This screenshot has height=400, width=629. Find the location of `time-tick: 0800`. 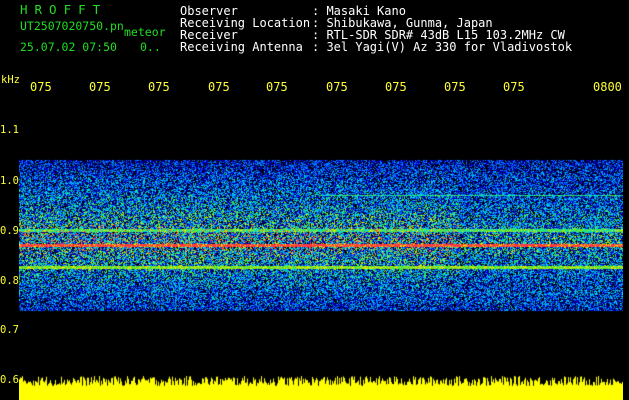

time-tick: 0800 is located at coordinates (607, 87).